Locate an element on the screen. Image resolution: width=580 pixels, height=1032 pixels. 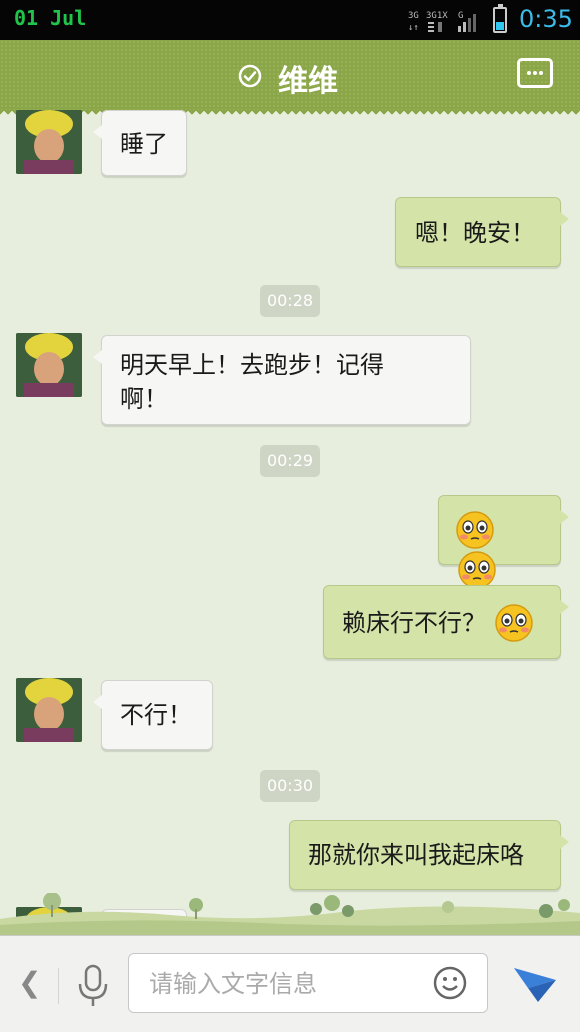
message-text: 不行！ is located at coordinates (156, 715).